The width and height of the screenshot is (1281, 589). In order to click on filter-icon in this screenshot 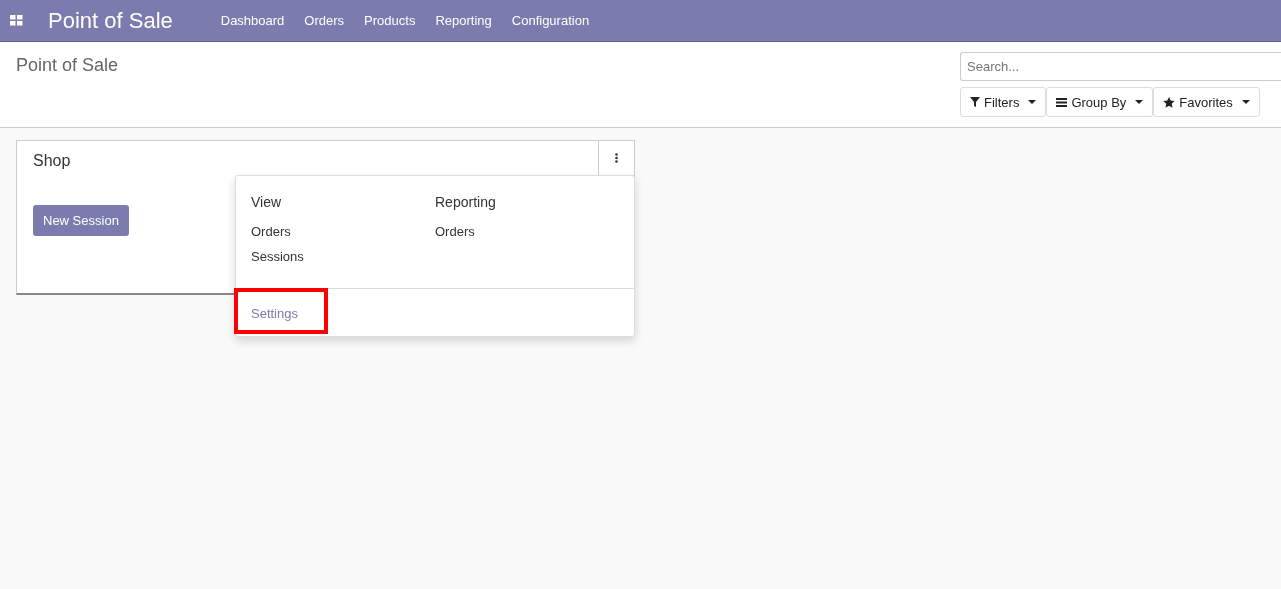, I will do `click(975, 102)`.